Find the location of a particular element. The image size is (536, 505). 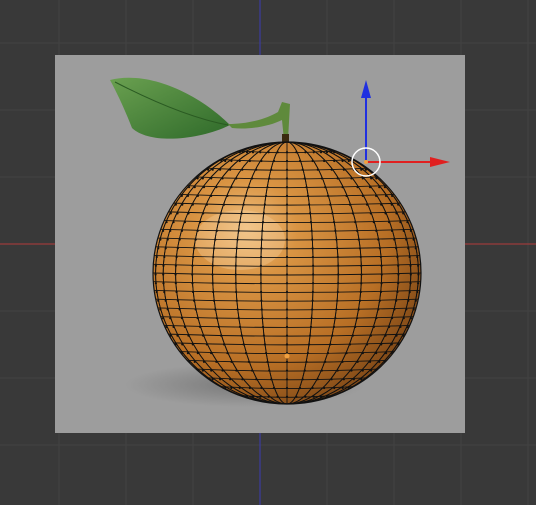

transform-gizmo is located at coordinates (400, 128).